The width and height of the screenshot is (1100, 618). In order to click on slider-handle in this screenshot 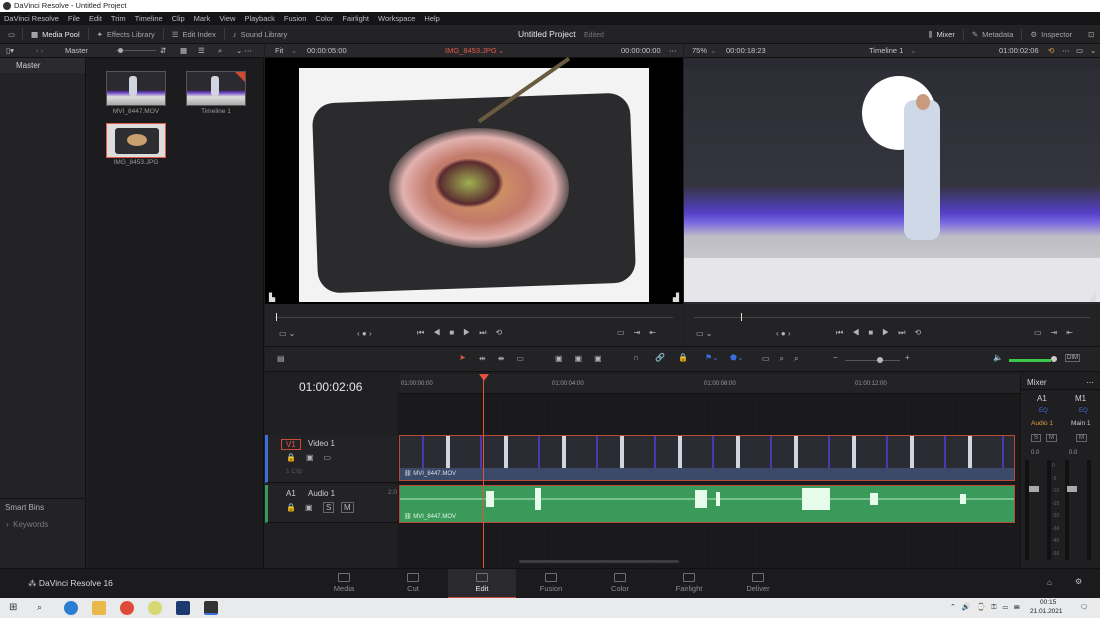, I will do `click(120, 50)`.